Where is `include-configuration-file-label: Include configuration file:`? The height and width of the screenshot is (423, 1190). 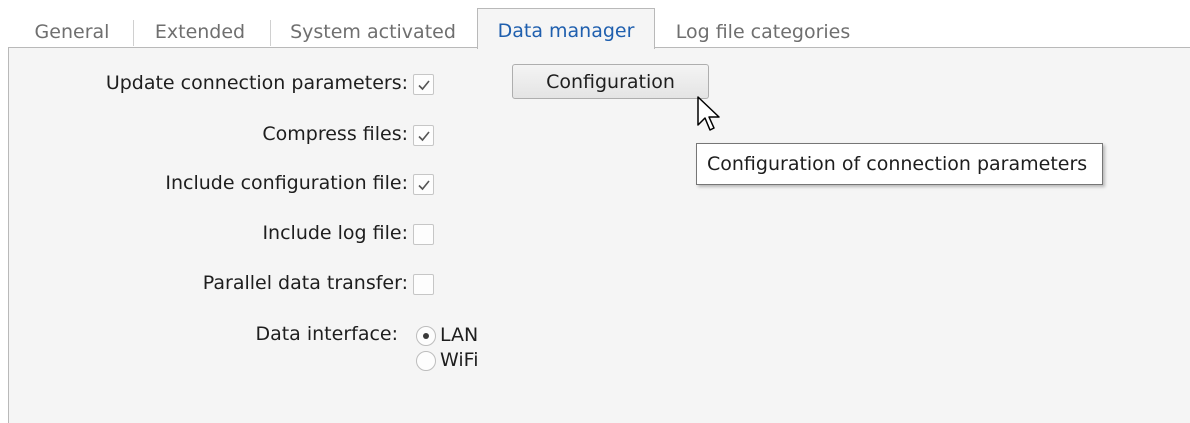
include-configuration-file-label: Include configuration file: is located at coordinates (286, 183).